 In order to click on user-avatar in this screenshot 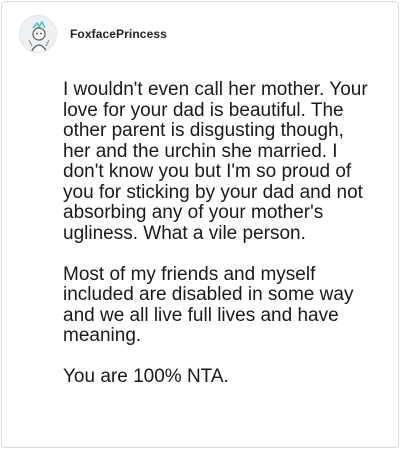, I will do `click(38, 34)`.